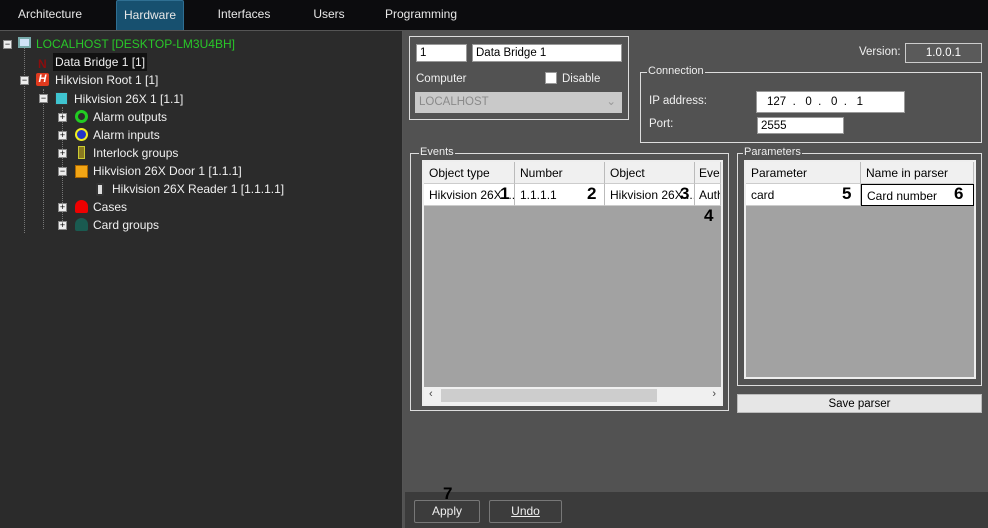 The image size is (988, 528). Describe the element at coordinates (135, 44) in the screenshot. I see `tree-item-localhost: LOCALHOST [DESKTOP-LM3U4BH]` at that location.